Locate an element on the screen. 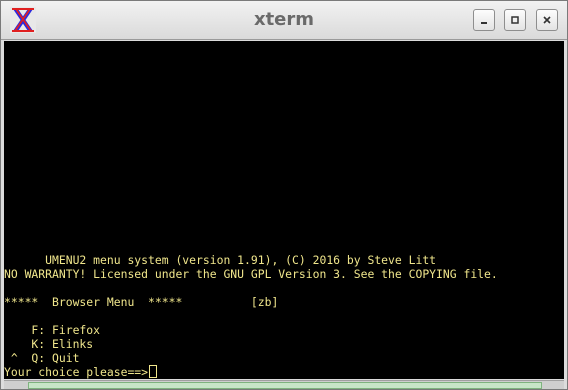 This screenshot has height=390, width=568. prompt-line: Your choice please==> is located at coordinates (81, 372).